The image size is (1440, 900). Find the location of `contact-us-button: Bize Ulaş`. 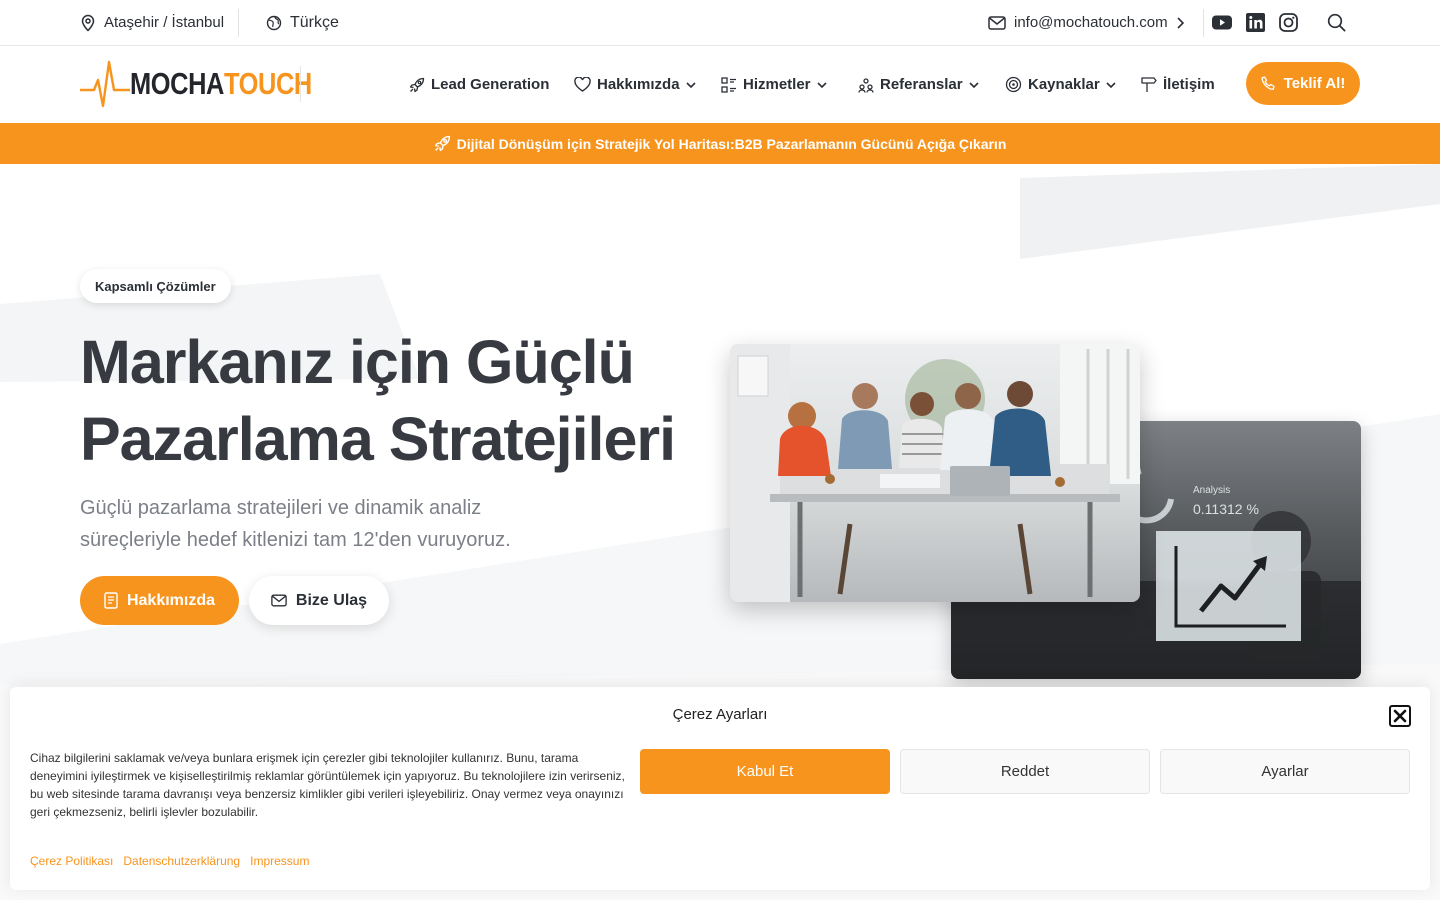

contact-us-button: Bize Ulaş is located at coordinates (319, 600).